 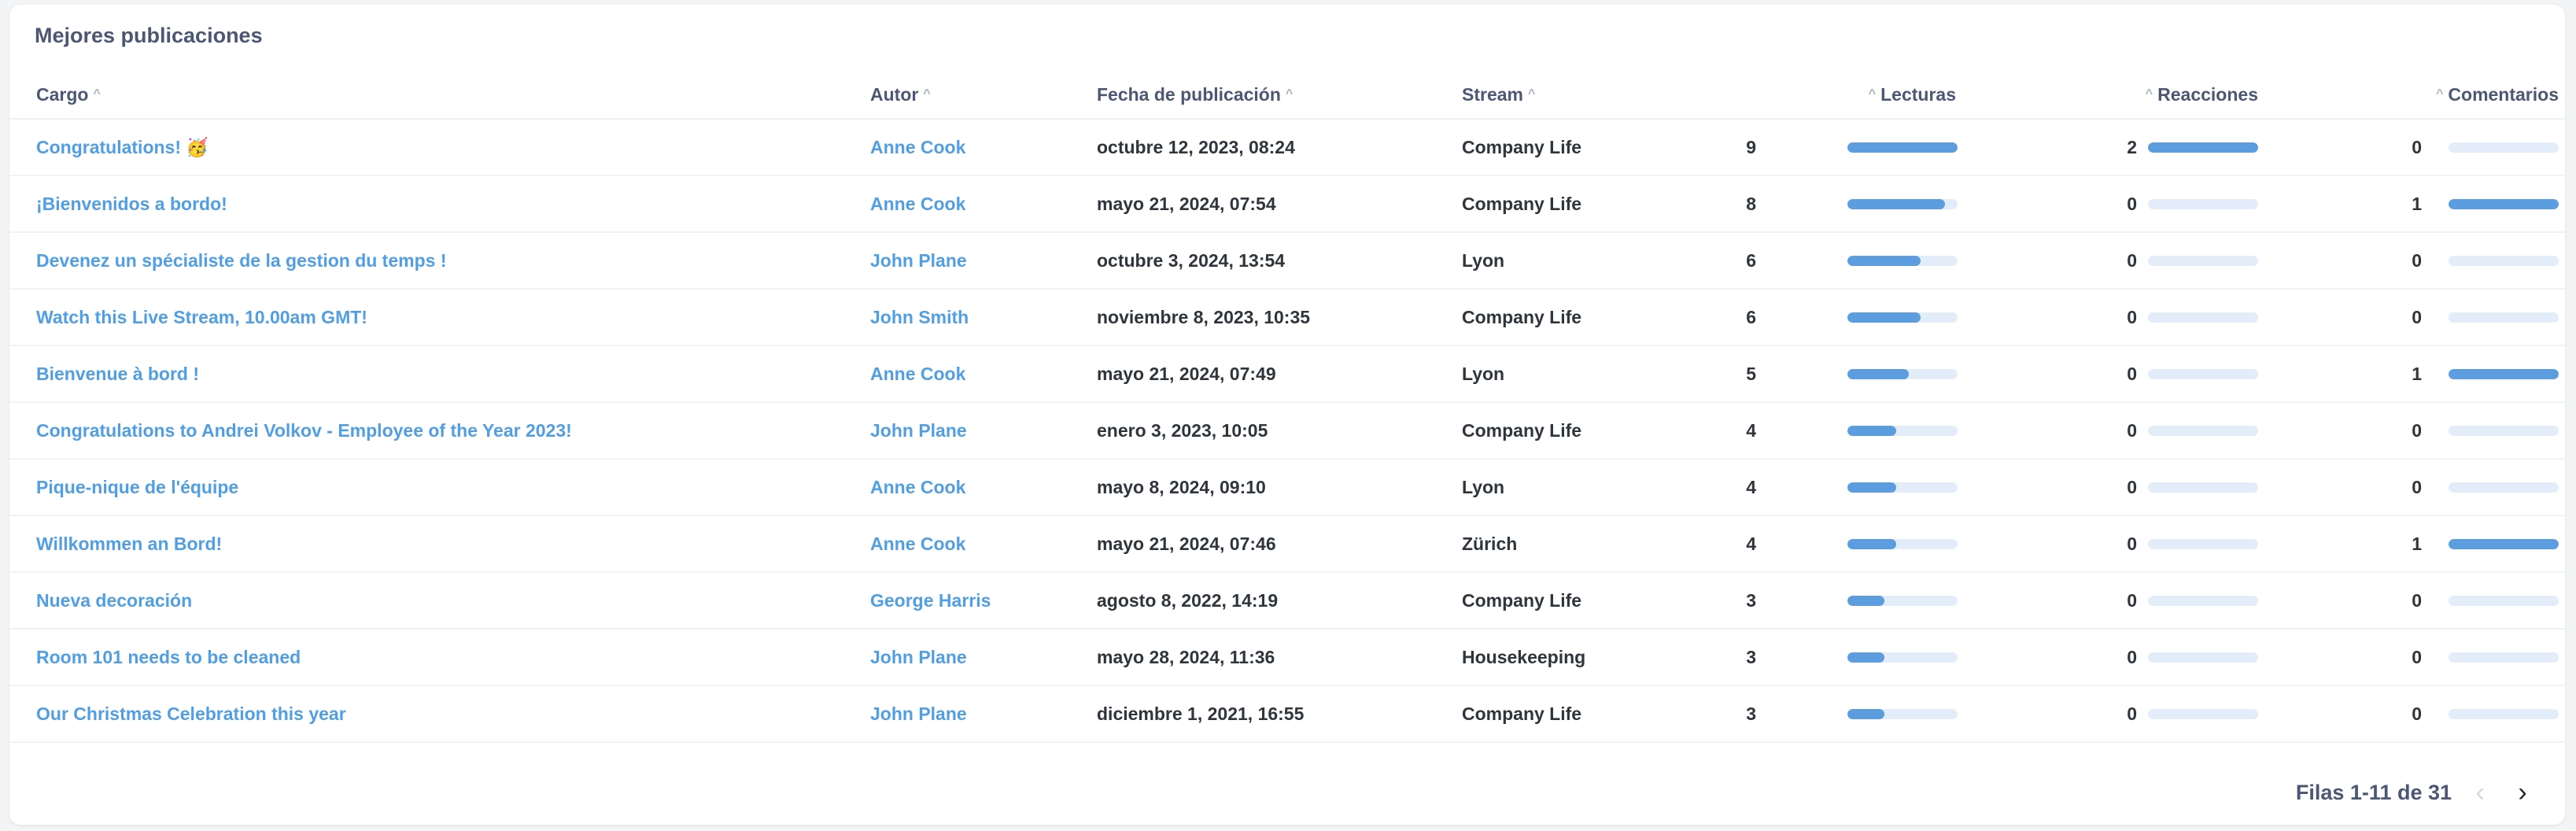 What do you see at coordinates (919, 318) in the screenshot?
I see `author-link: John Smith` at bounding box center [919, 318].